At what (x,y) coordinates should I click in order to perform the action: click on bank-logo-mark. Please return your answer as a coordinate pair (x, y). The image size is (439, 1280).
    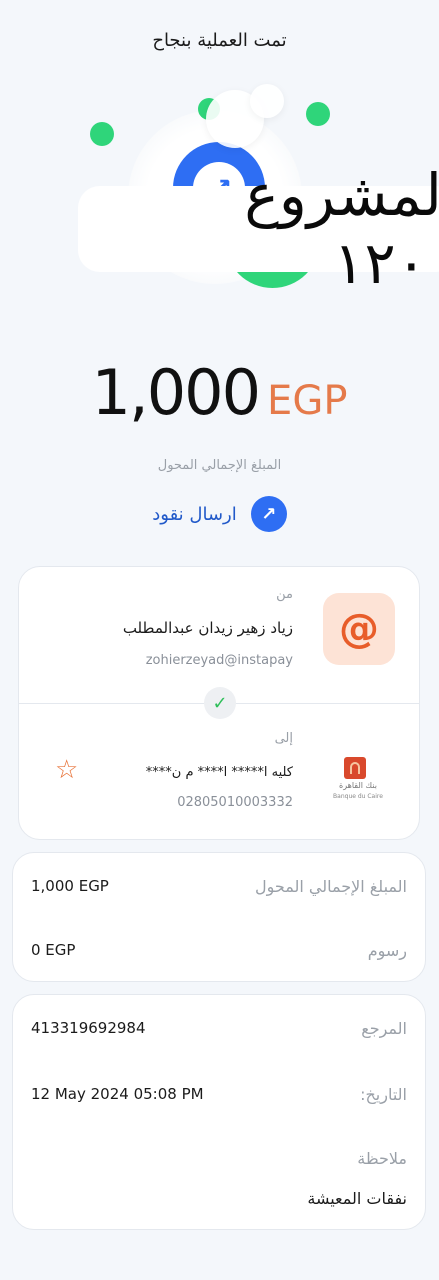
    Looking at the image, I should click on (355, 768).